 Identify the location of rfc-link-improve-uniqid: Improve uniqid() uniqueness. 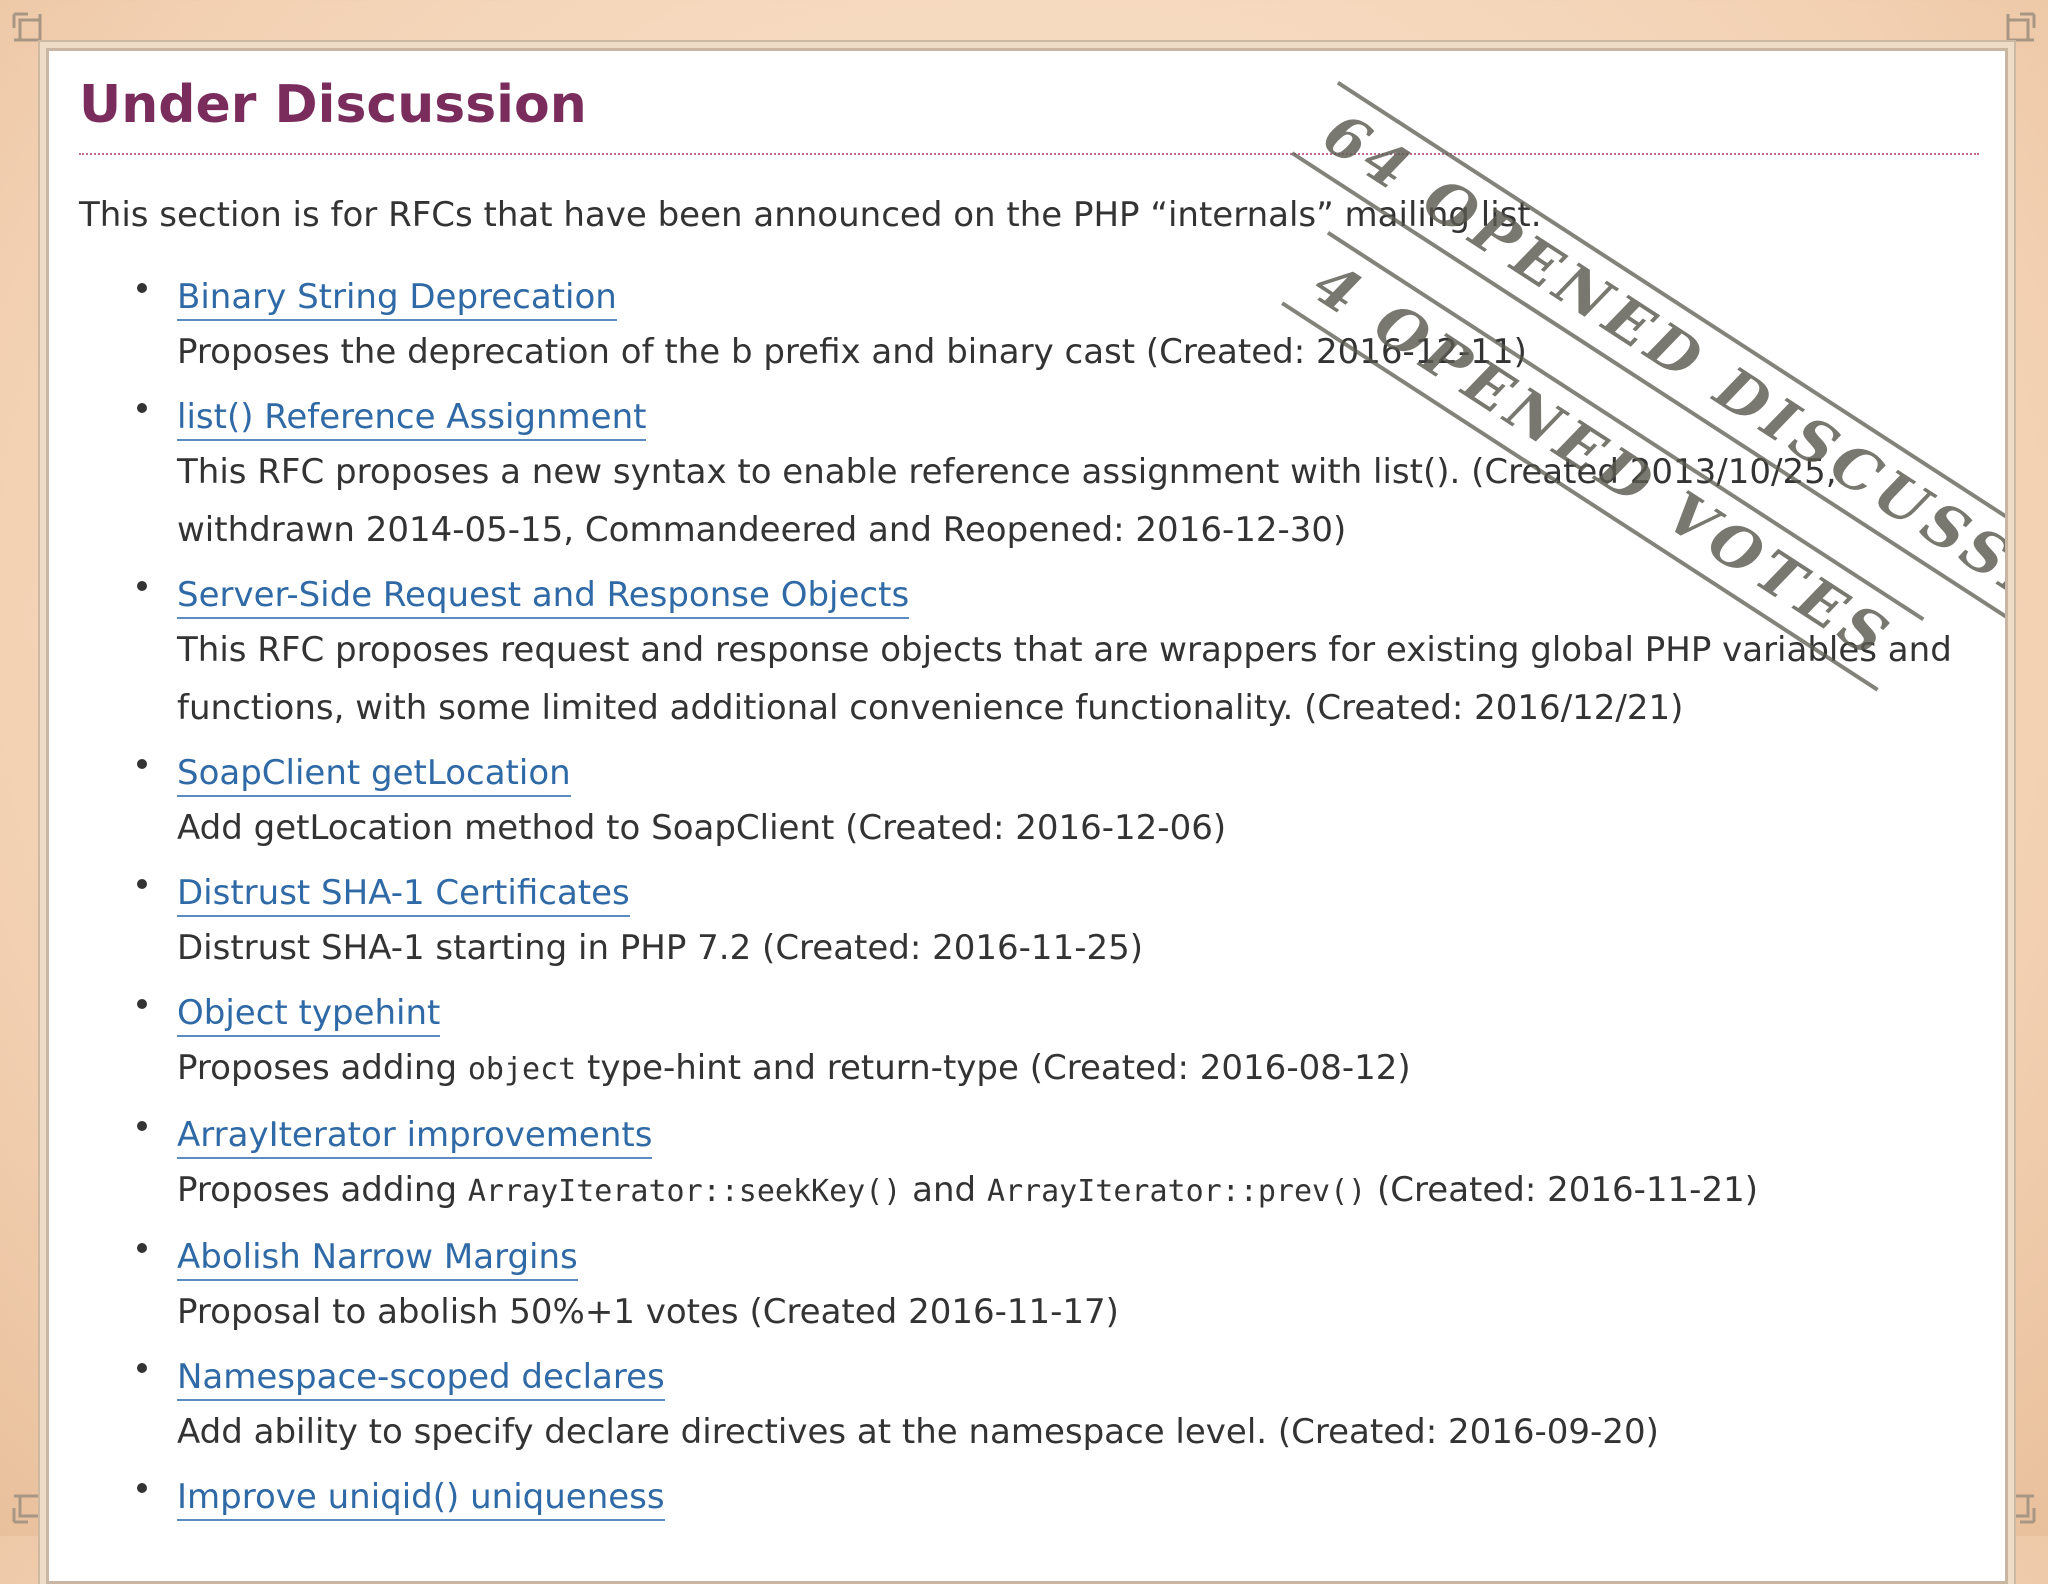
(421, 1498).